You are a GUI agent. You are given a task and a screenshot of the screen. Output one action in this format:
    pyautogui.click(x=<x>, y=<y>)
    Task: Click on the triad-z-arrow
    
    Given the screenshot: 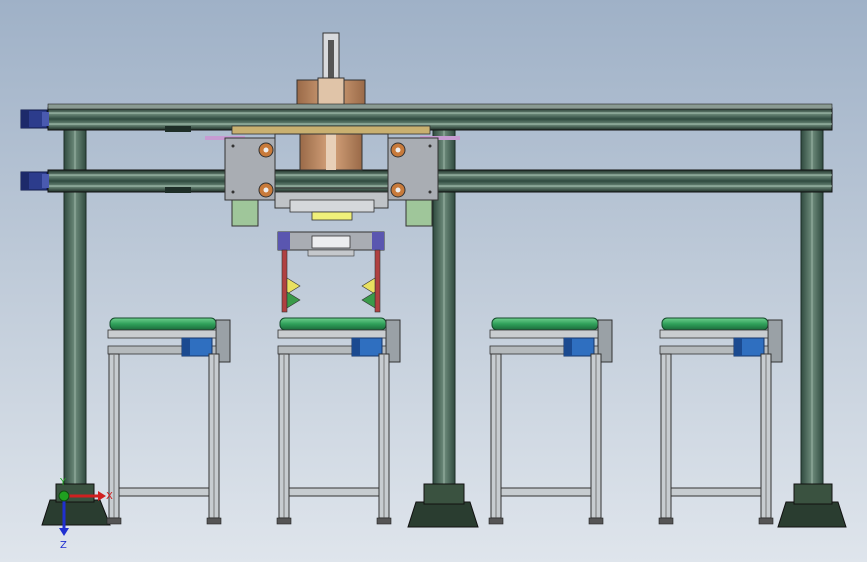 What is the action you would take?
    pyautogui.click(x=64, y=532)
    